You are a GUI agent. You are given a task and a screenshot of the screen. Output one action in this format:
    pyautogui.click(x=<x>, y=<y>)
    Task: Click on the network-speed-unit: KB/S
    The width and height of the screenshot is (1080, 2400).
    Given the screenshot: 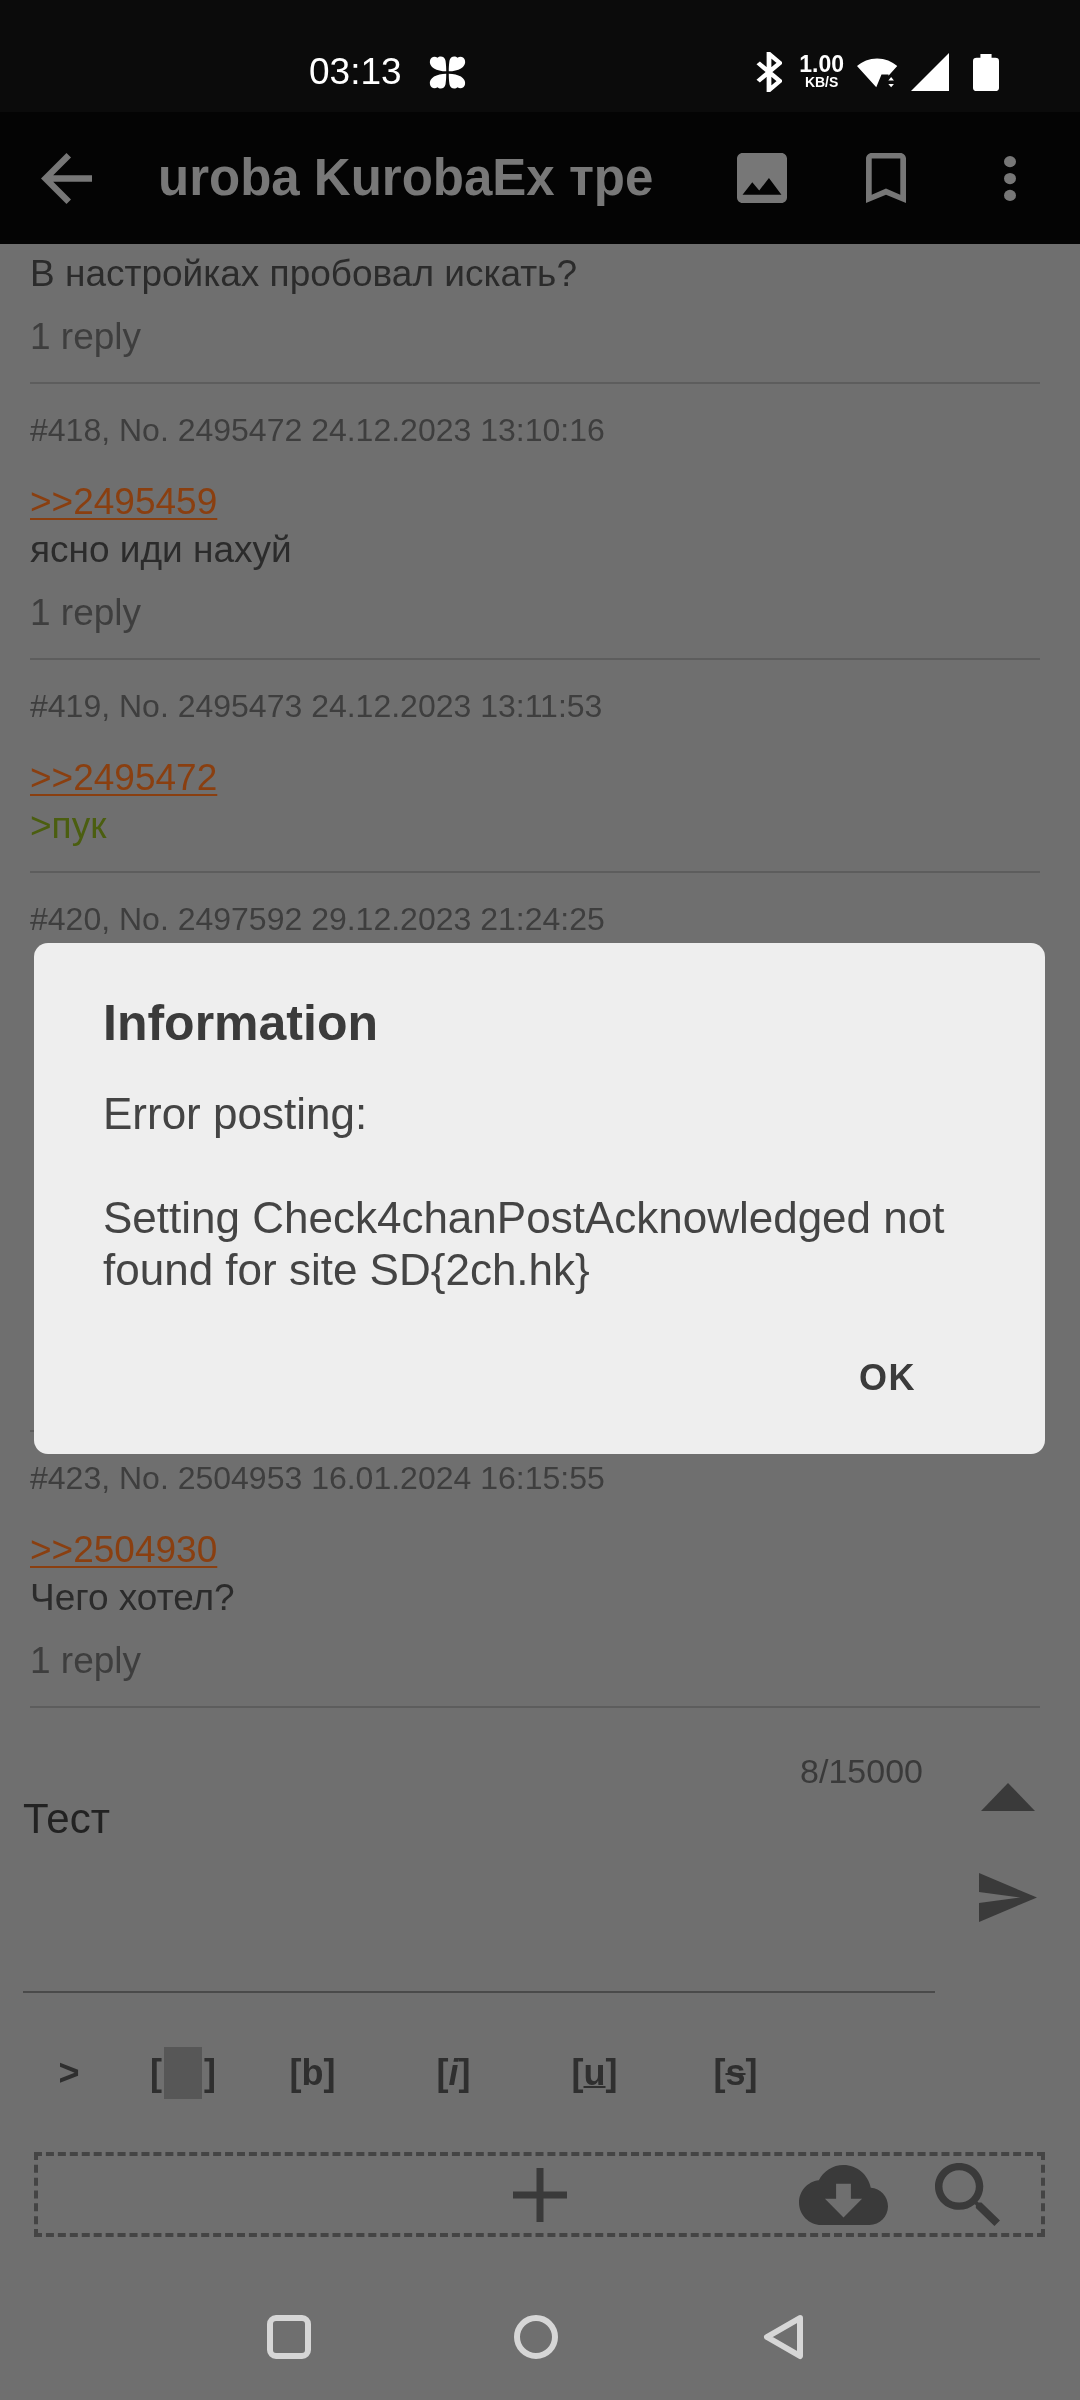 What is the action you would take?
    pyautogui.click(x=821, y=82)
    